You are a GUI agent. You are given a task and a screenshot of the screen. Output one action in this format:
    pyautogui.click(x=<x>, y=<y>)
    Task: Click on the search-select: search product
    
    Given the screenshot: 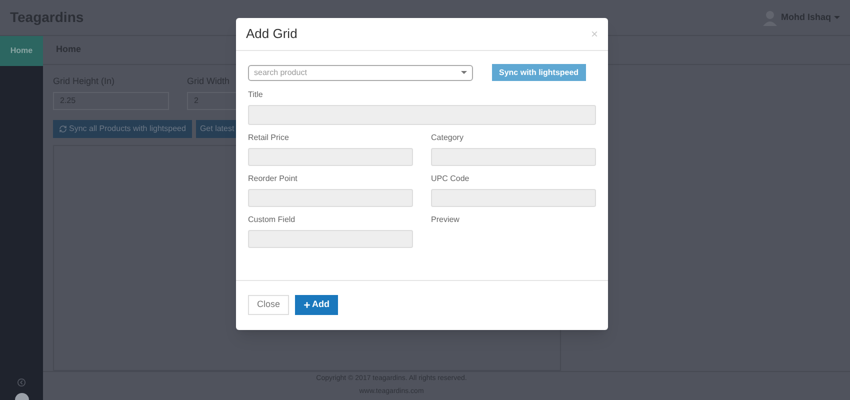 What is the action you would take?
    pyautogui.click(x=360, y=72)
    